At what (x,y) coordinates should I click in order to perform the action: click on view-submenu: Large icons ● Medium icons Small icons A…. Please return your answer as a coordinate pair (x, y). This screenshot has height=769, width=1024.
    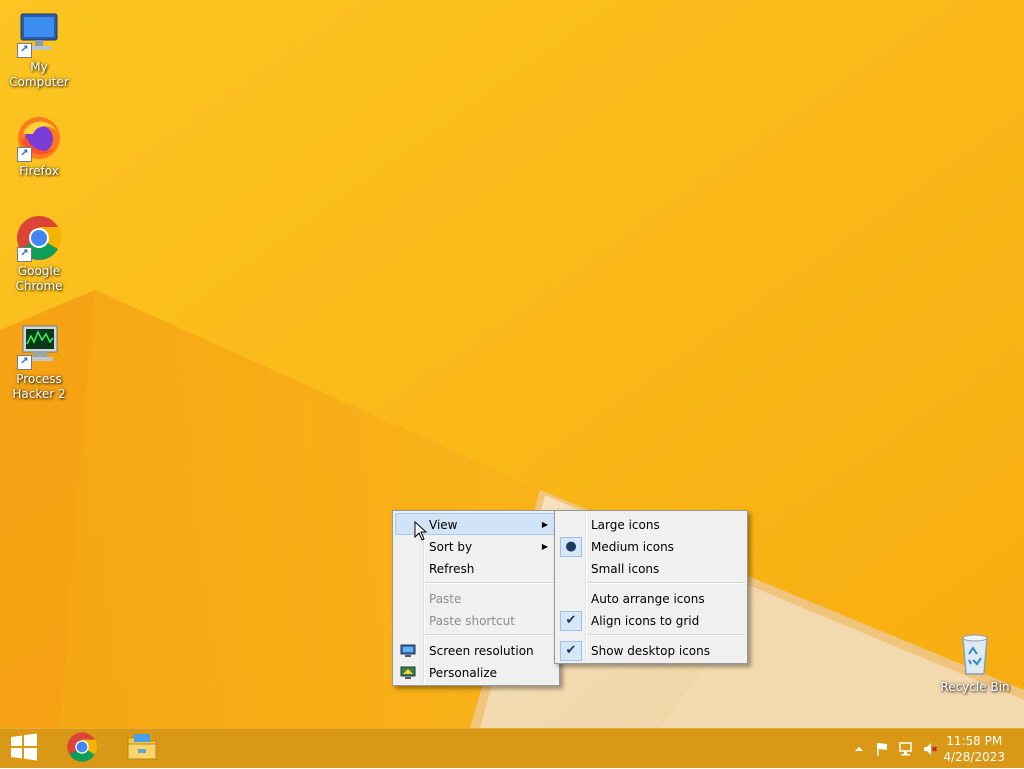
    Looking at the image, I should click on (651, 587).